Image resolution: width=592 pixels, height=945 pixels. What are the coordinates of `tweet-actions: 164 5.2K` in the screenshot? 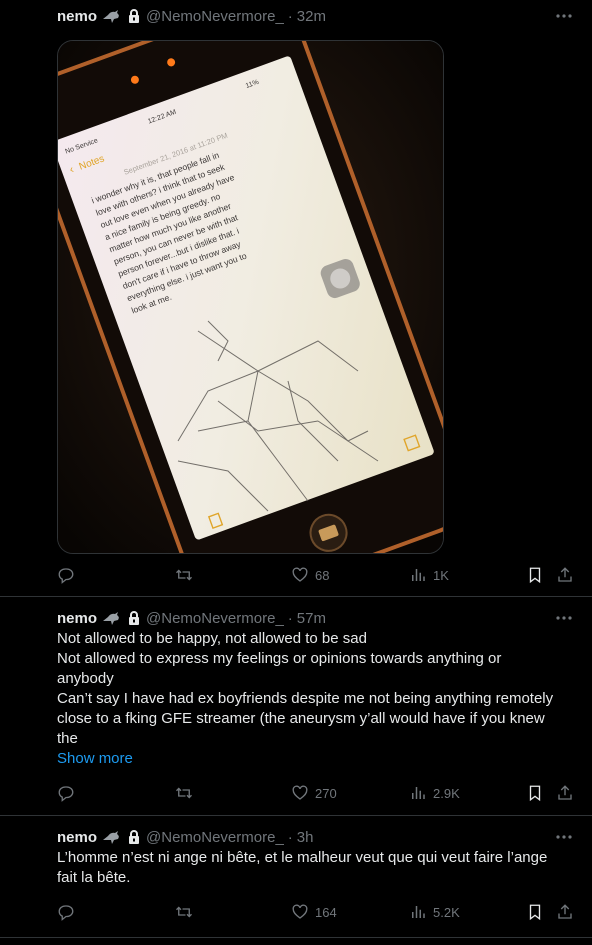 It's located at (316, 912).